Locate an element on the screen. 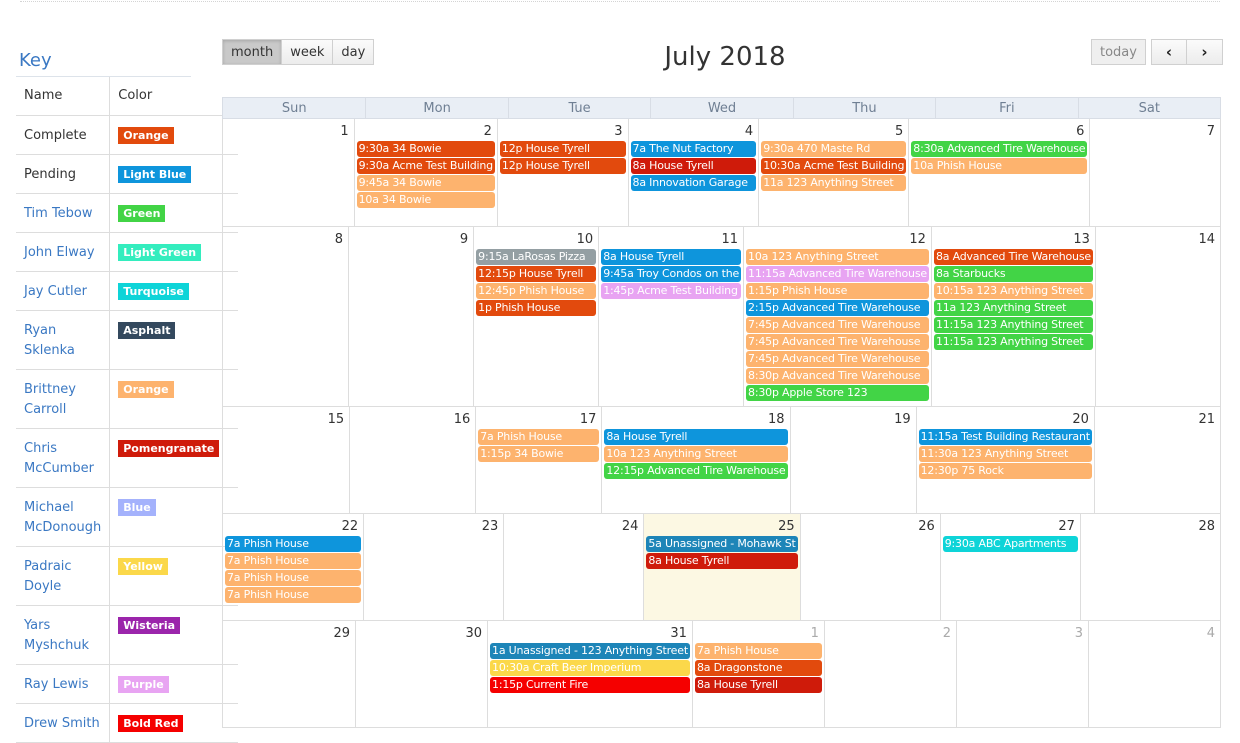 The image size is (1240, 743). day-cell: 7 is located at coordinates (1154, 172).